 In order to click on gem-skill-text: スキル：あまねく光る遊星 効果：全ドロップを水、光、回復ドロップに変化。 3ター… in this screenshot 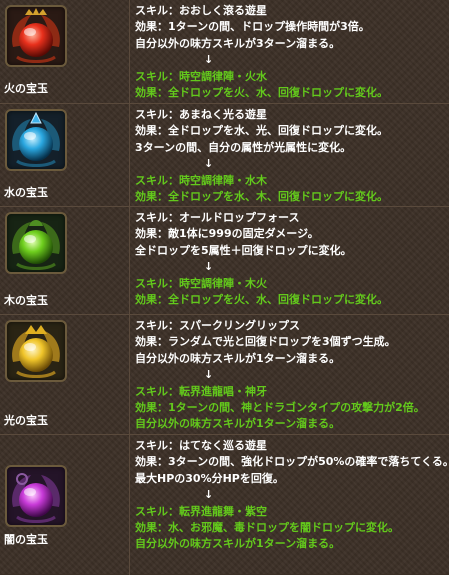, I will do `click(291, 156)`.